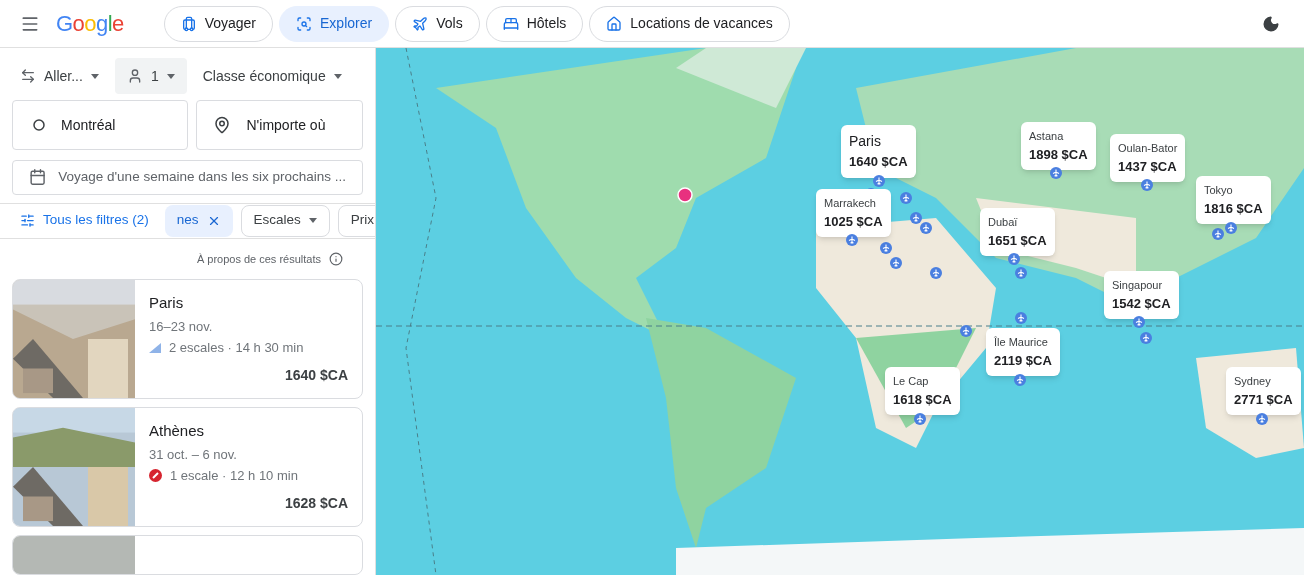  What do you see at coordinates (198, 220) in the screenshot?
I see `filter-chip: nes` at bounding box center [198, 220].